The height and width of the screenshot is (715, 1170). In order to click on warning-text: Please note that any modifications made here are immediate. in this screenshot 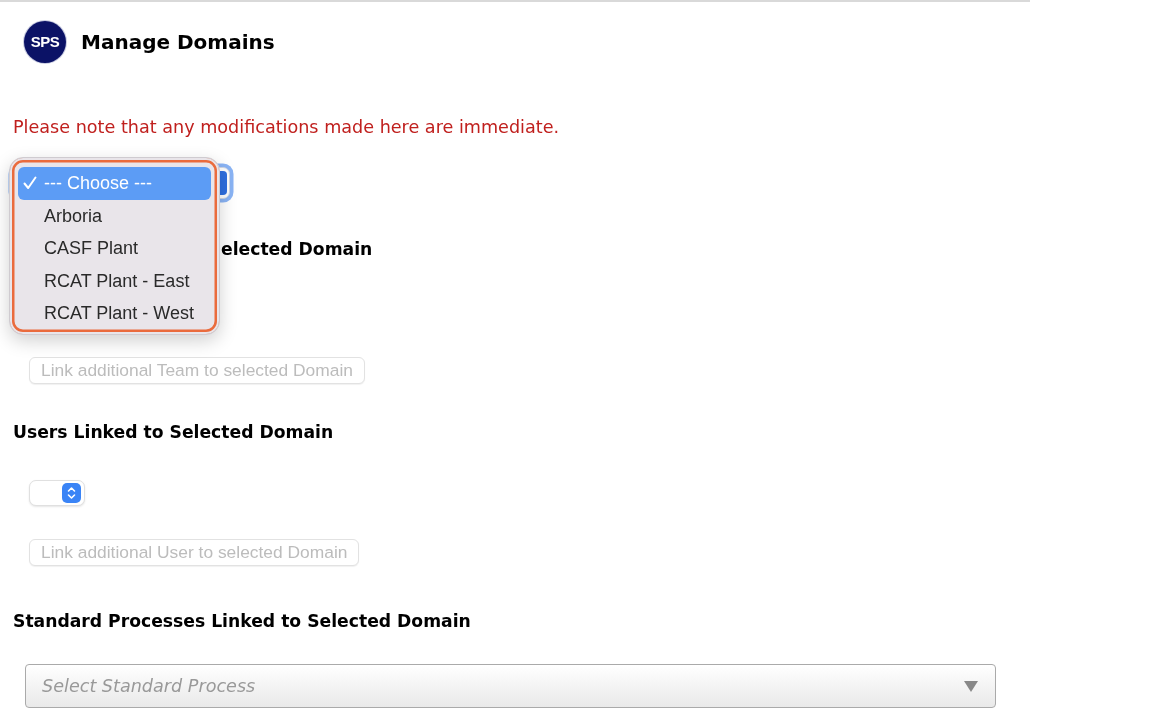, I will do `click(286, 127)`.